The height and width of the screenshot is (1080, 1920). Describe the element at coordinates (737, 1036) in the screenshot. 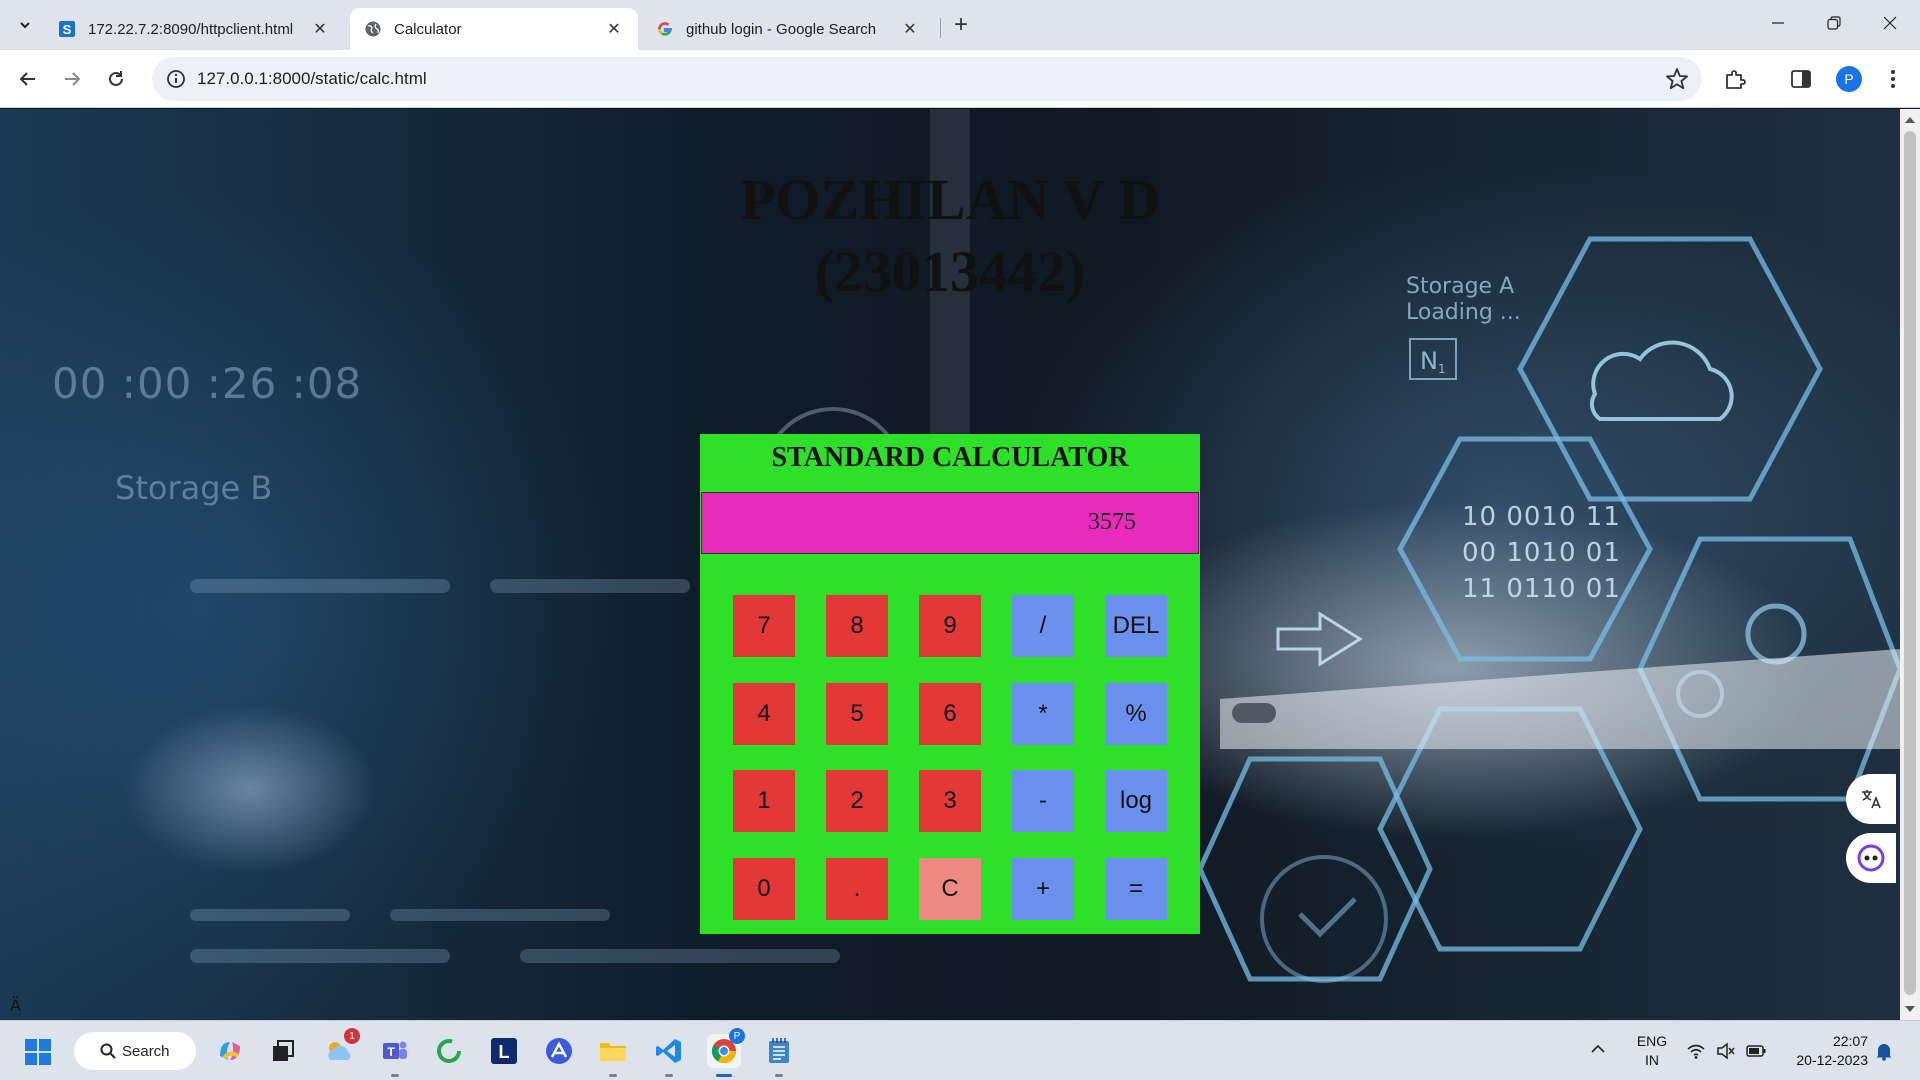

I see `chrome-profile-badge: P` at that location.